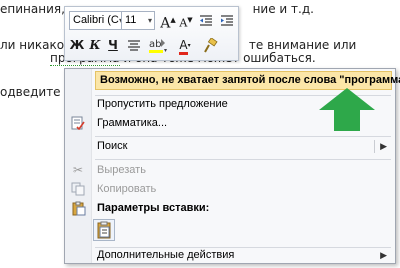 This screenshot has width=400, height=268. I want to click on menu-divider, so click(243, 159).